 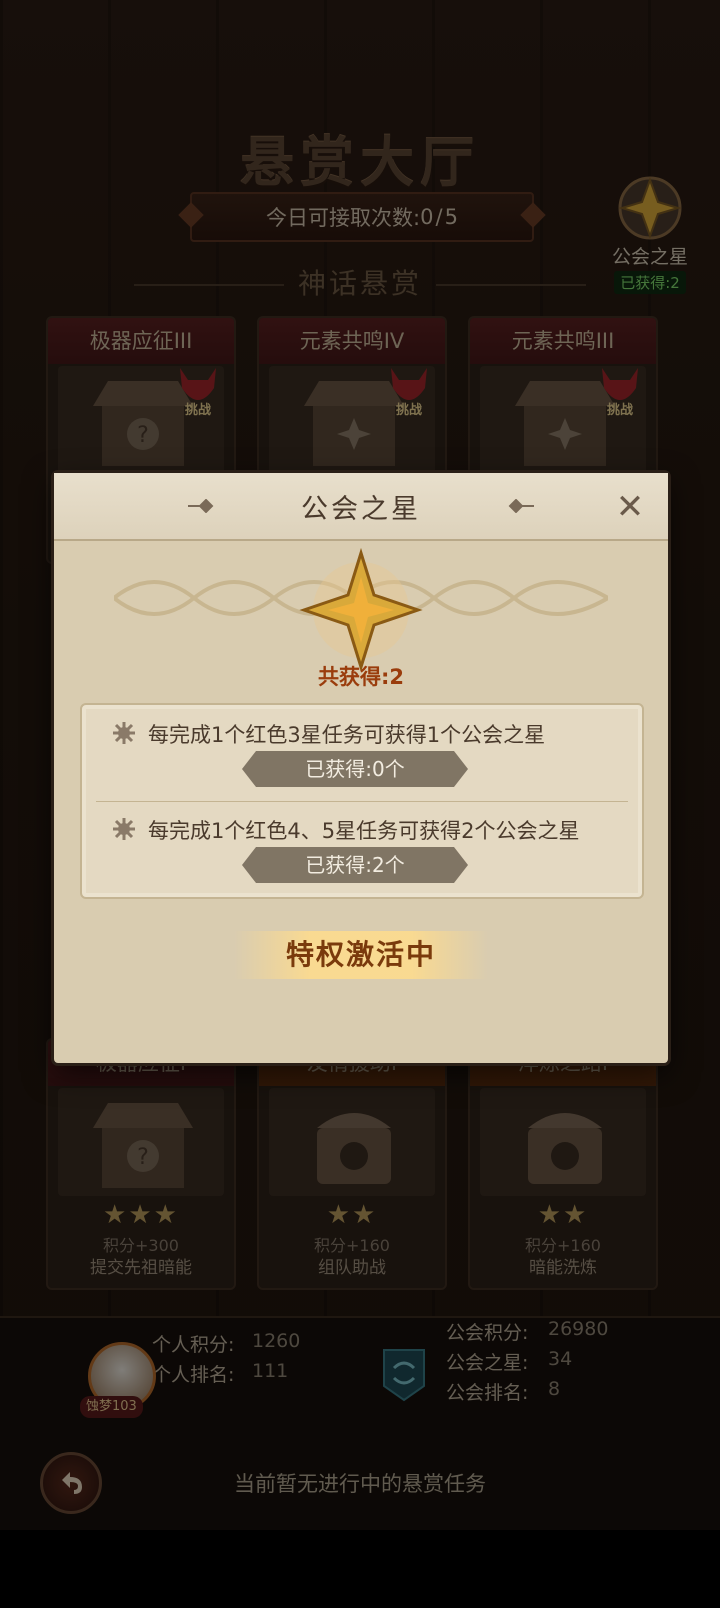 What do you see at coordinates (360, 1484) in the screenshot?
I see `no-task-message: 当前暂无进行中的悬赏任务` at bounding box center [360, 1484].